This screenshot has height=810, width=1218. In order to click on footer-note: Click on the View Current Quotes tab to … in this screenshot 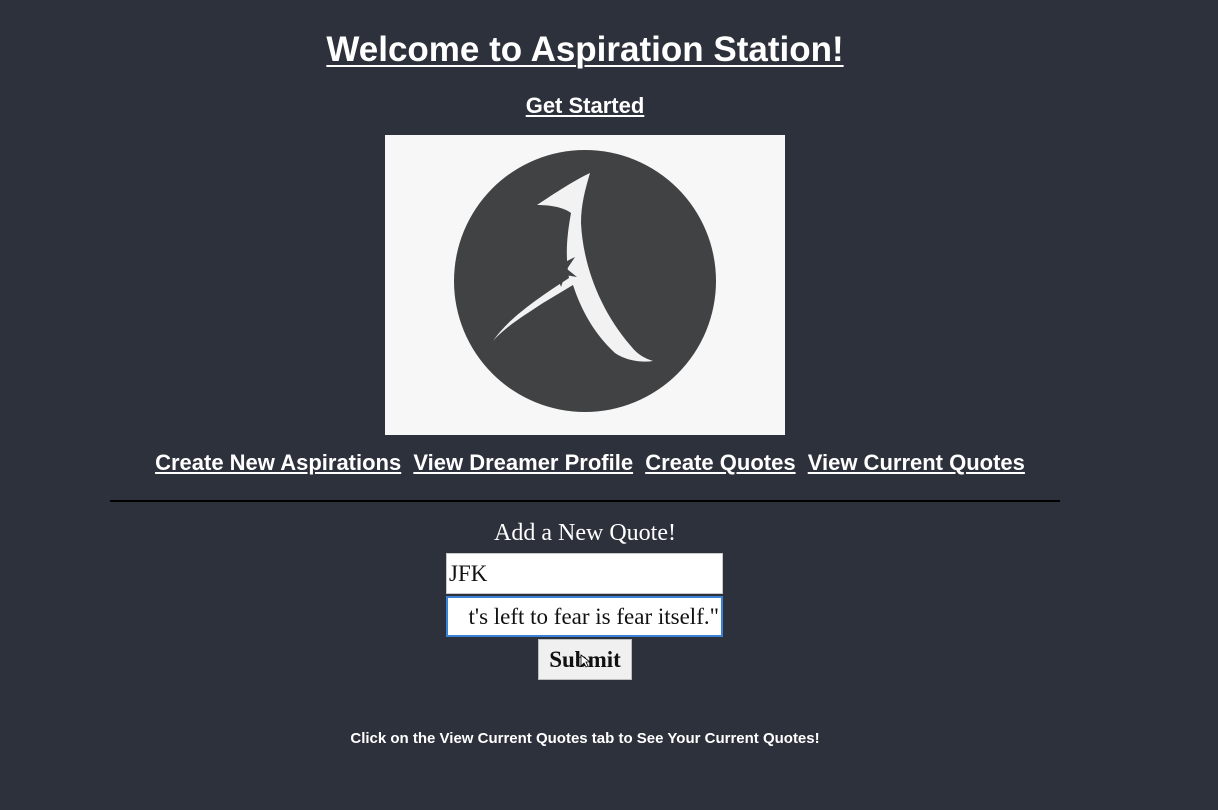, I will do `click(585, 738)`.